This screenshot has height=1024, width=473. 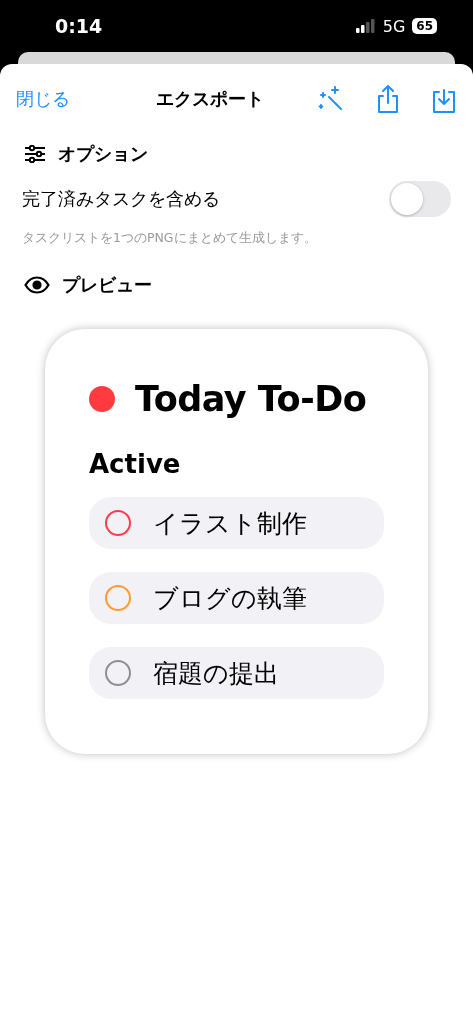 What do you see at coordinates (169, 238) in the screenshot?
I see `hint-text: タスクリストを1つのPNGにまとめて生成します。` at bounding box center [169, 238].